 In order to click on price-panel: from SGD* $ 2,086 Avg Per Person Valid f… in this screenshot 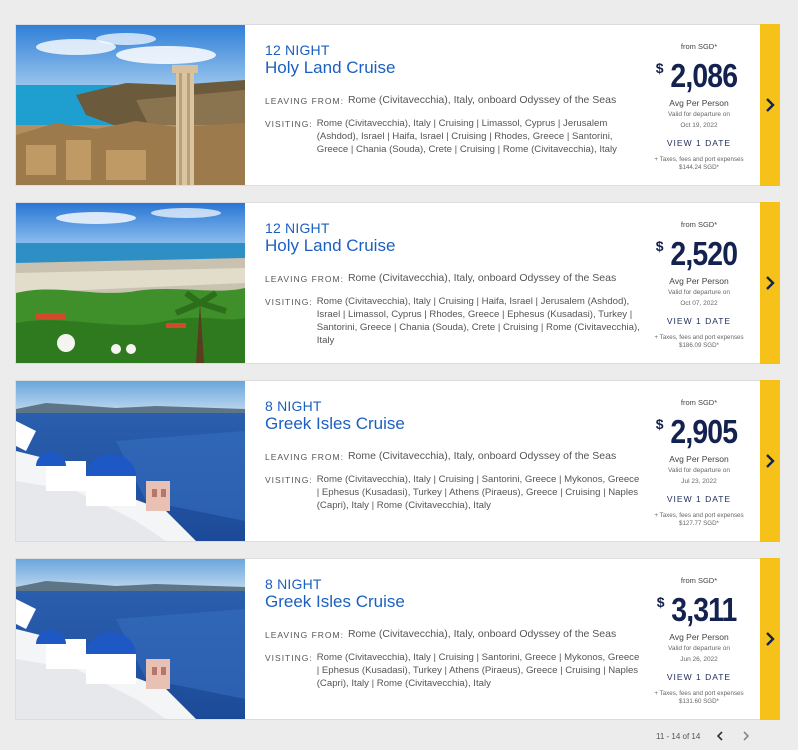, I will do `click(699, 105)`.